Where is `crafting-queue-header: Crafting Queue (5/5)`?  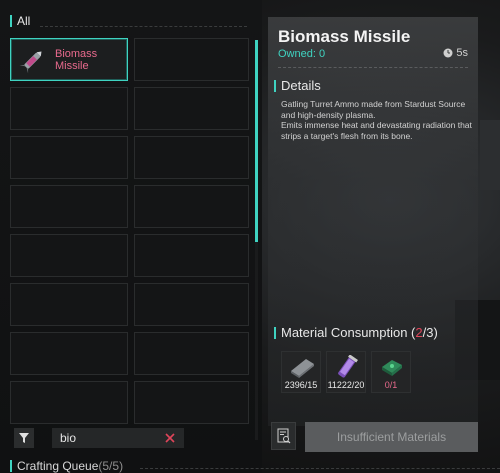 crafting-queue-header: Crafting Queue (5/5) is located at coordinates (66, 466).